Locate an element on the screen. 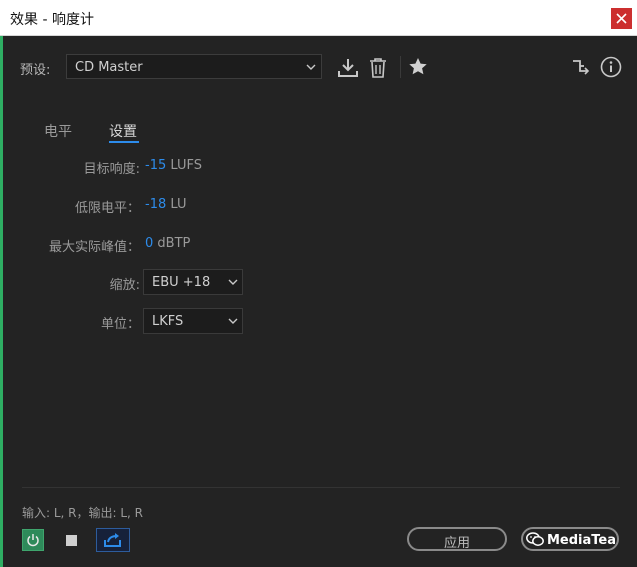 The width and height of the screenshot is (637, 567). target-loudness-value: -15 is located at coordinates (155, 165).